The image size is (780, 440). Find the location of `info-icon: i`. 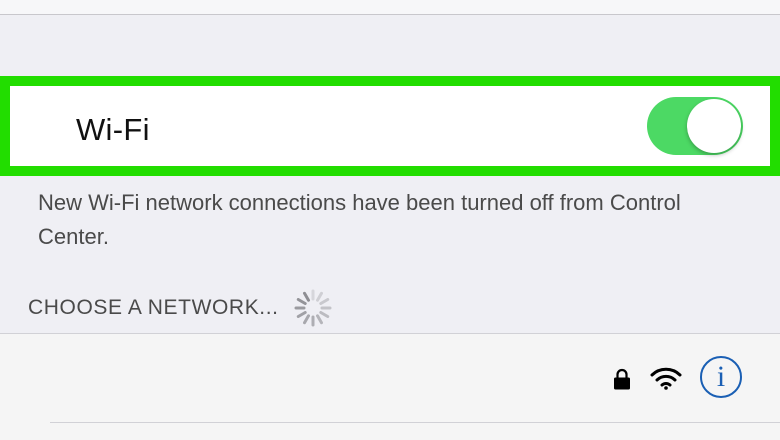

info-icon: i is located at coordinates (721, 377).